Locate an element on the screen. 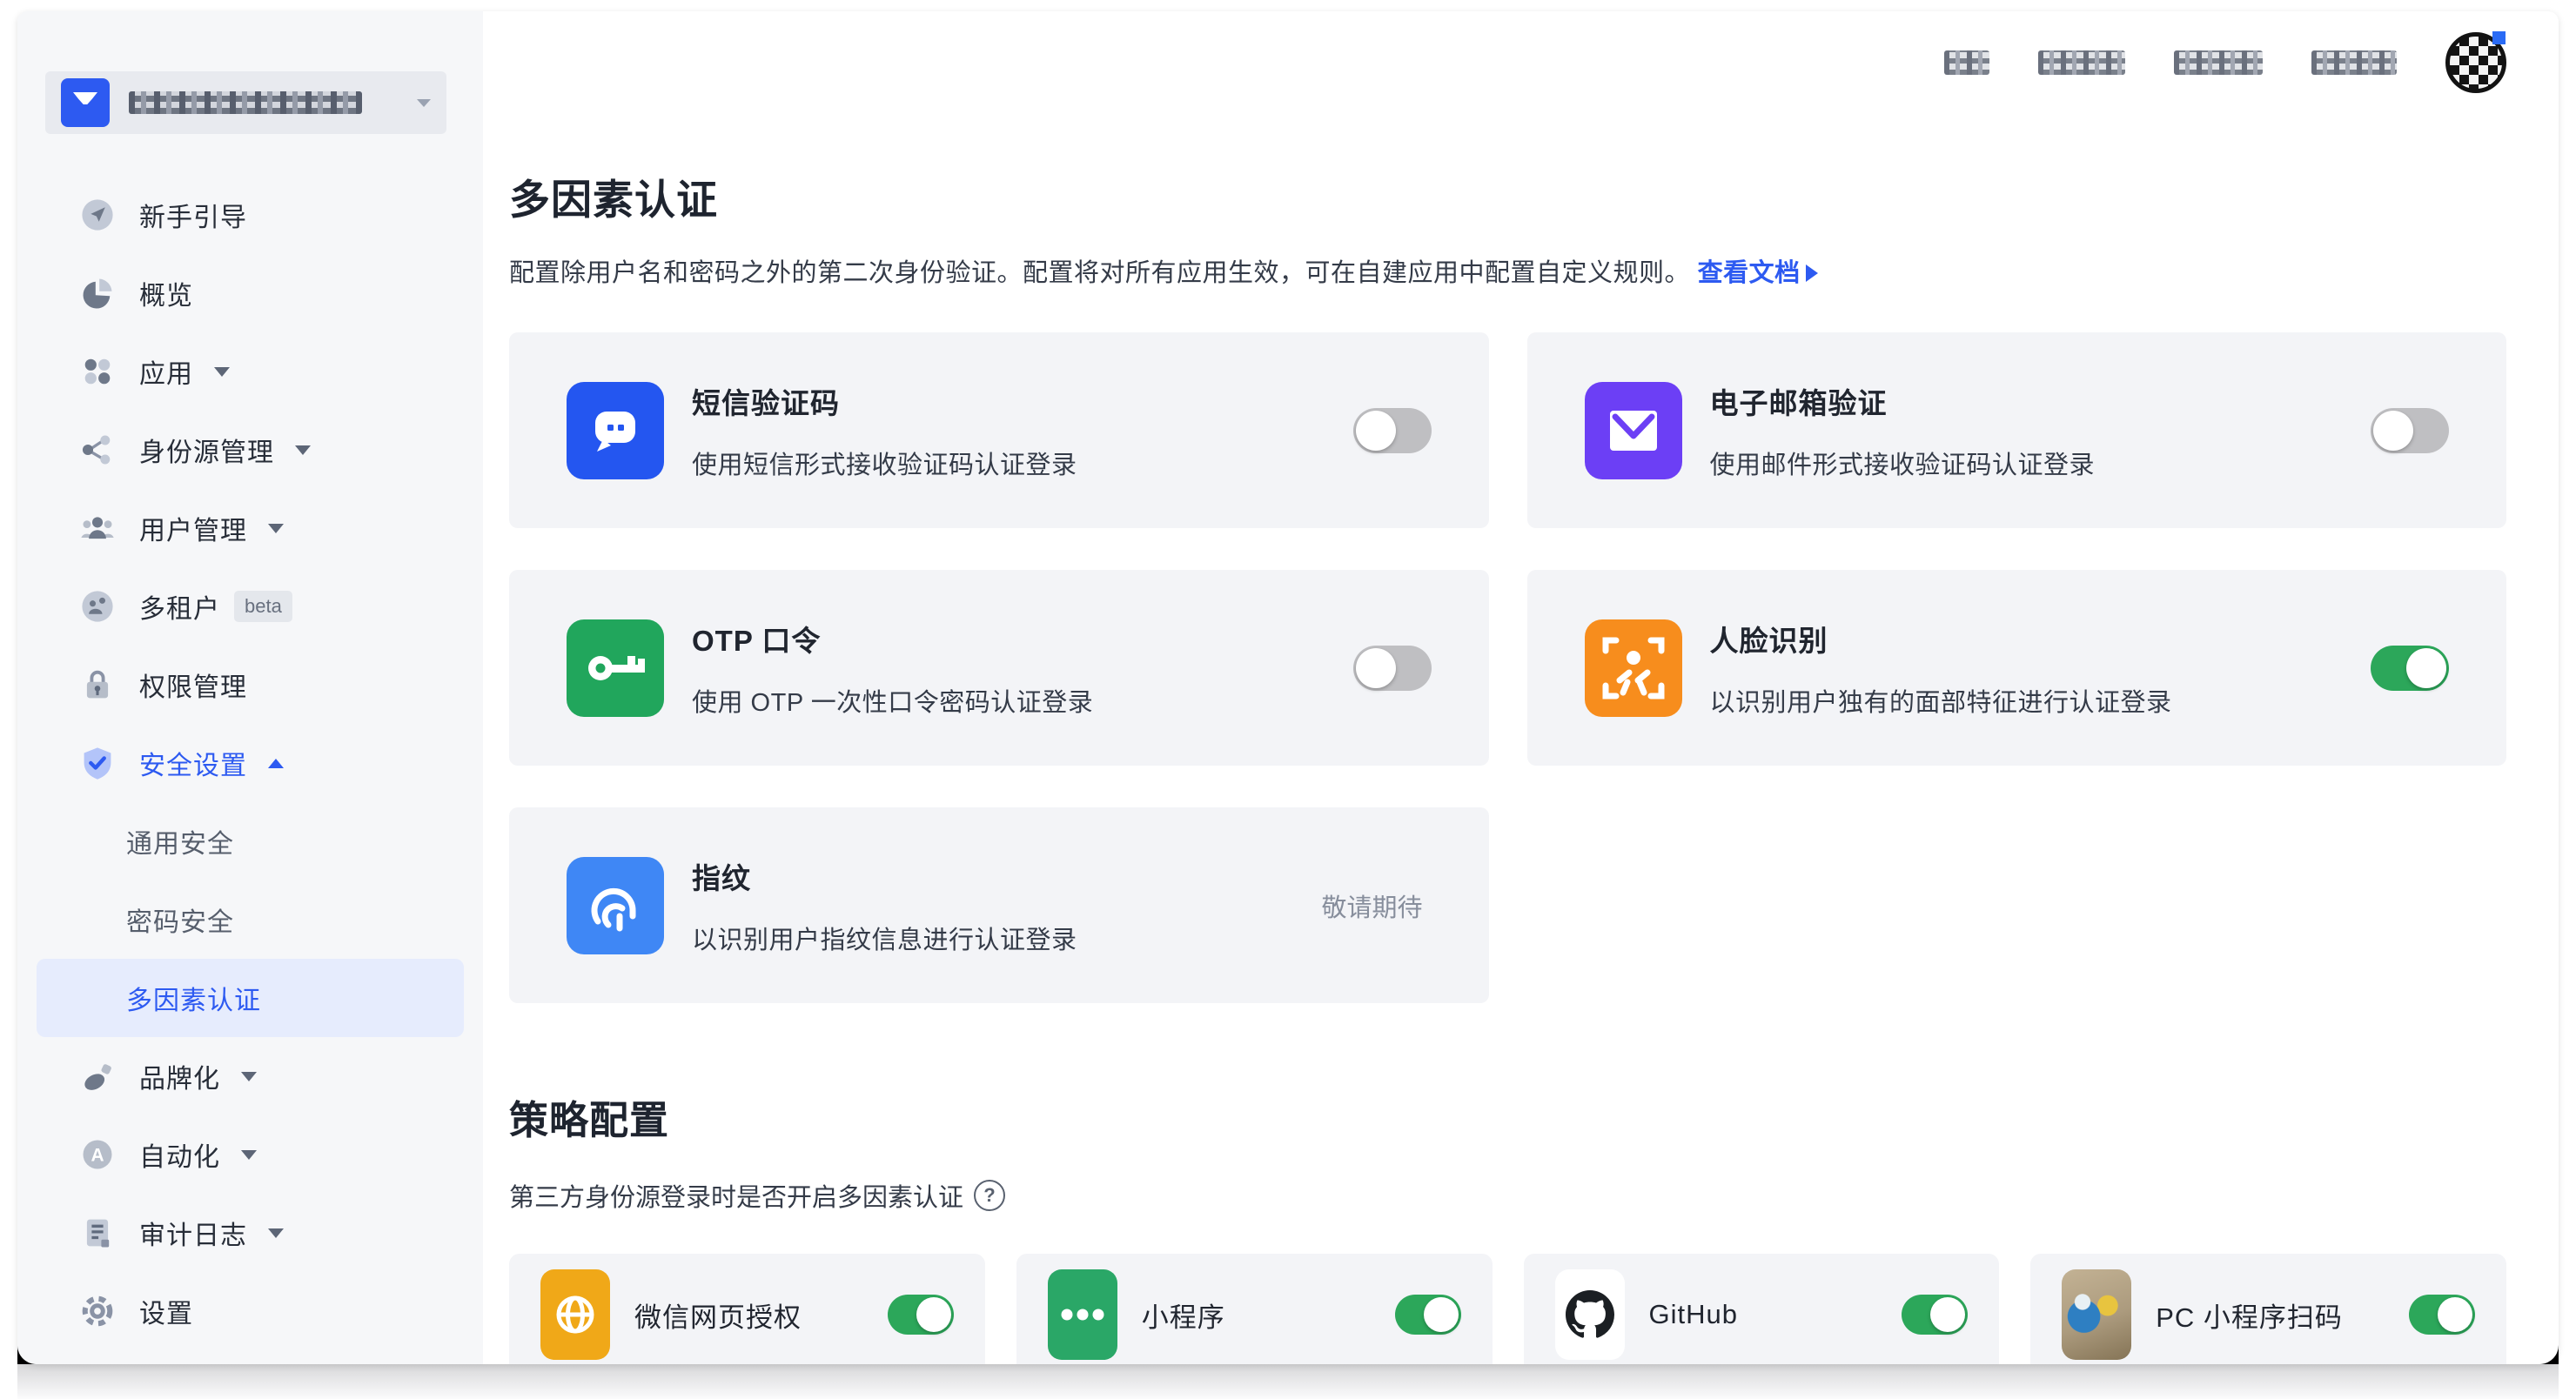 The width and height of the screenshot is (2576, 1399). svg-text: A is located at coordinates (97, 1156).